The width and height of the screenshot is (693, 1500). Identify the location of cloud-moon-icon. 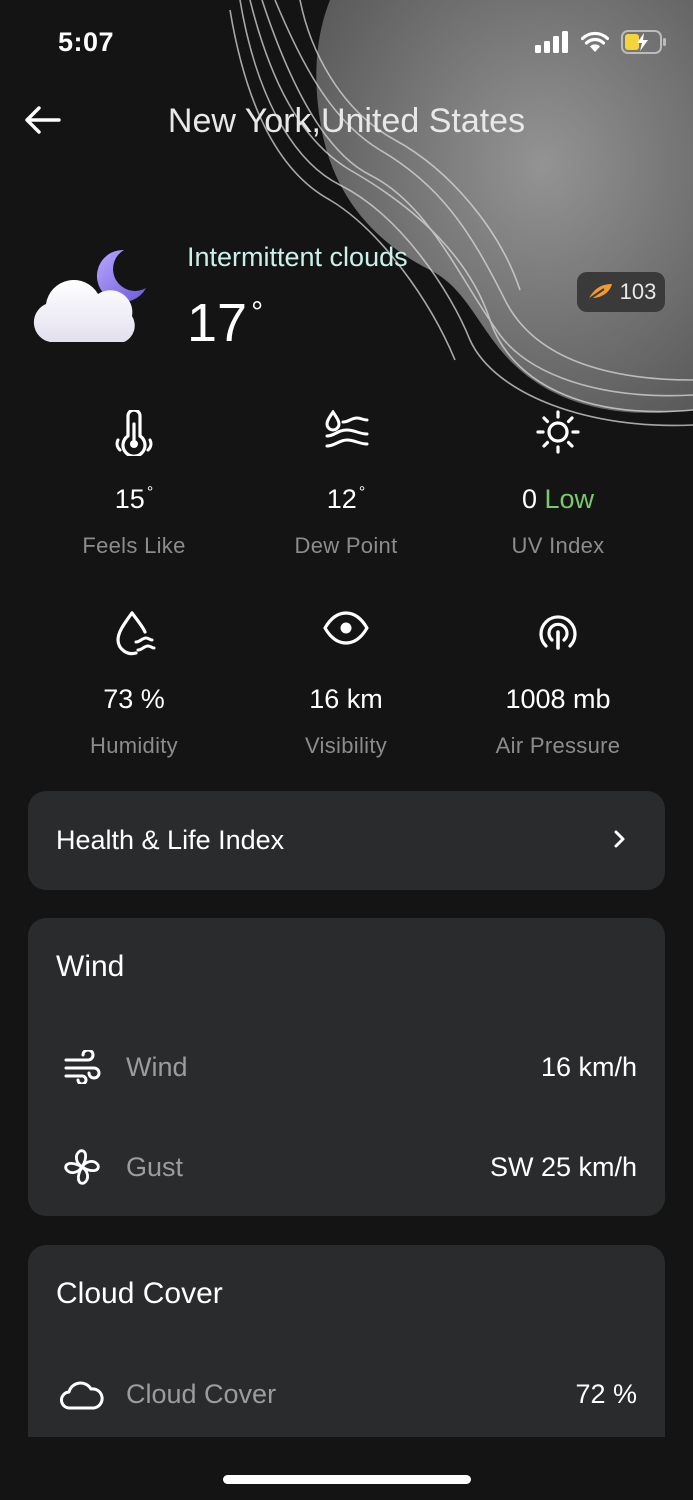
(89, 295).